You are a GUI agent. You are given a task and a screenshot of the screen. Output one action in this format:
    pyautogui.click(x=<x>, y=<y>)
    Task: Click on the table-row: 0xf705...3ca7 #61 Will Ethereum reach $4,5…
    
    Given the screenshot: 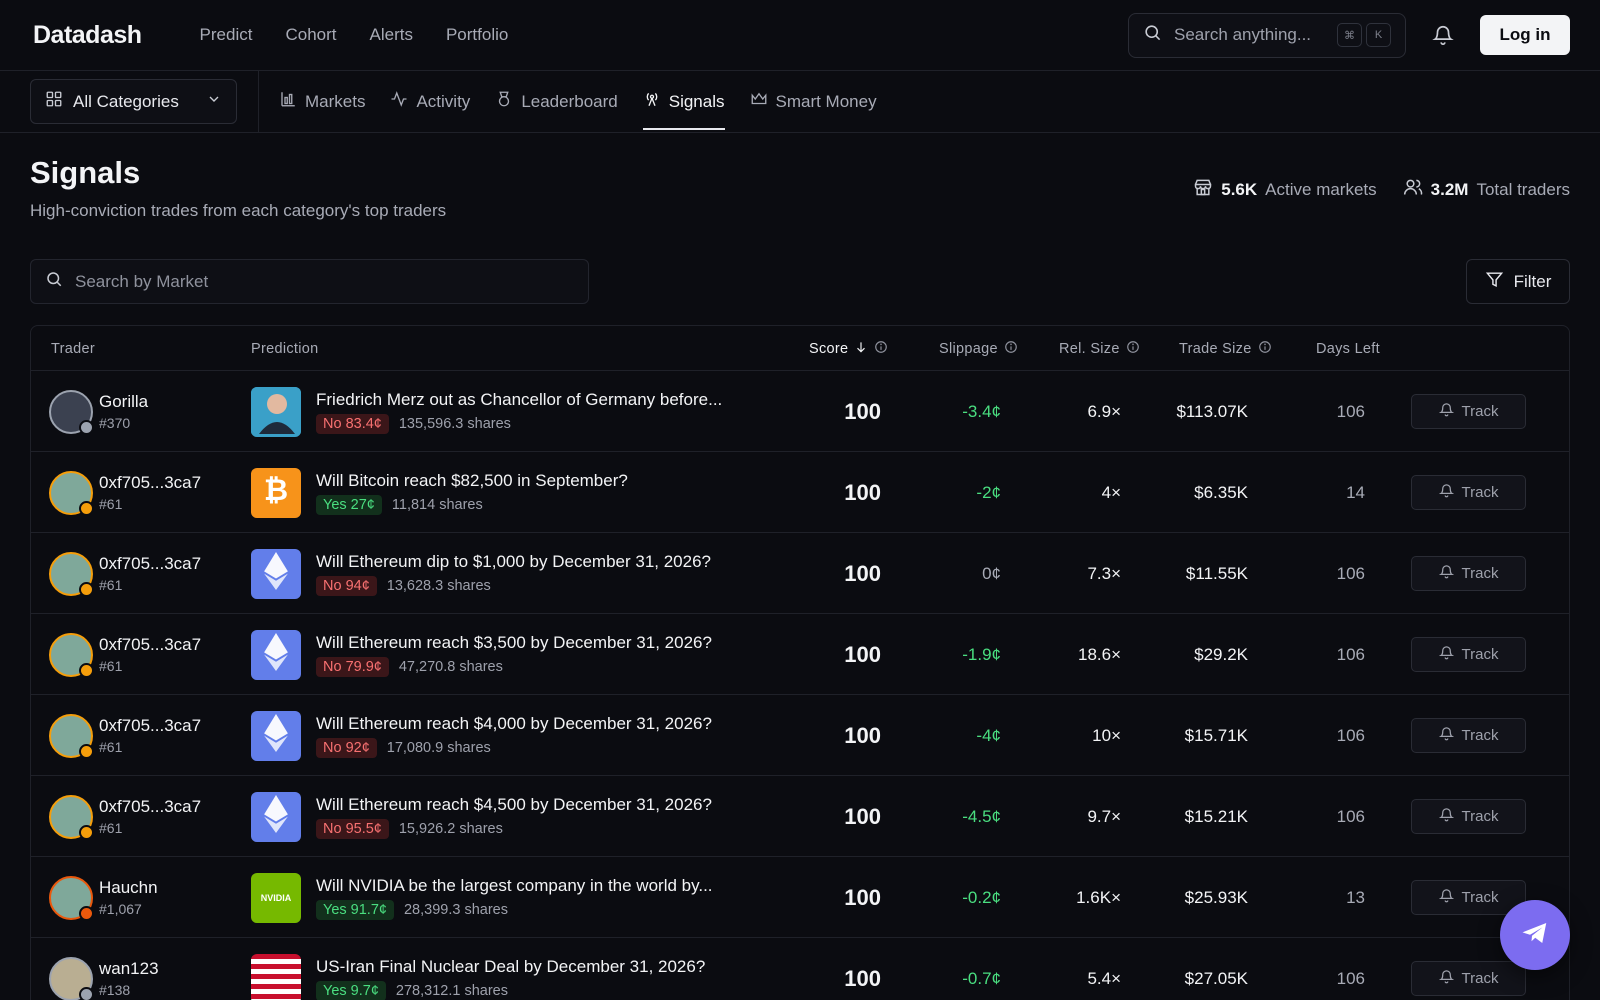 What is the action you would take?
    pyautogui.click(x=800, y=816)
    